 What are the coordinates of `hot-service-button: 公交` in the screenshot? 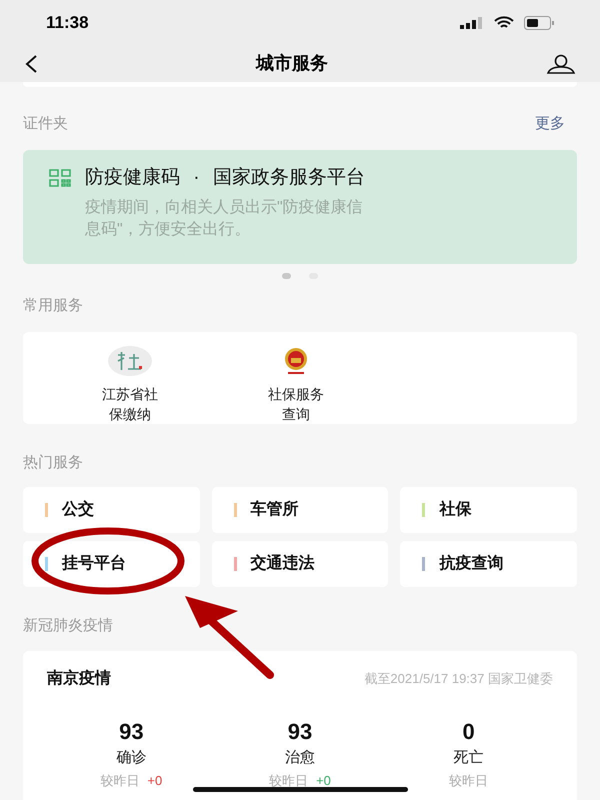 It's located at (111, 510).